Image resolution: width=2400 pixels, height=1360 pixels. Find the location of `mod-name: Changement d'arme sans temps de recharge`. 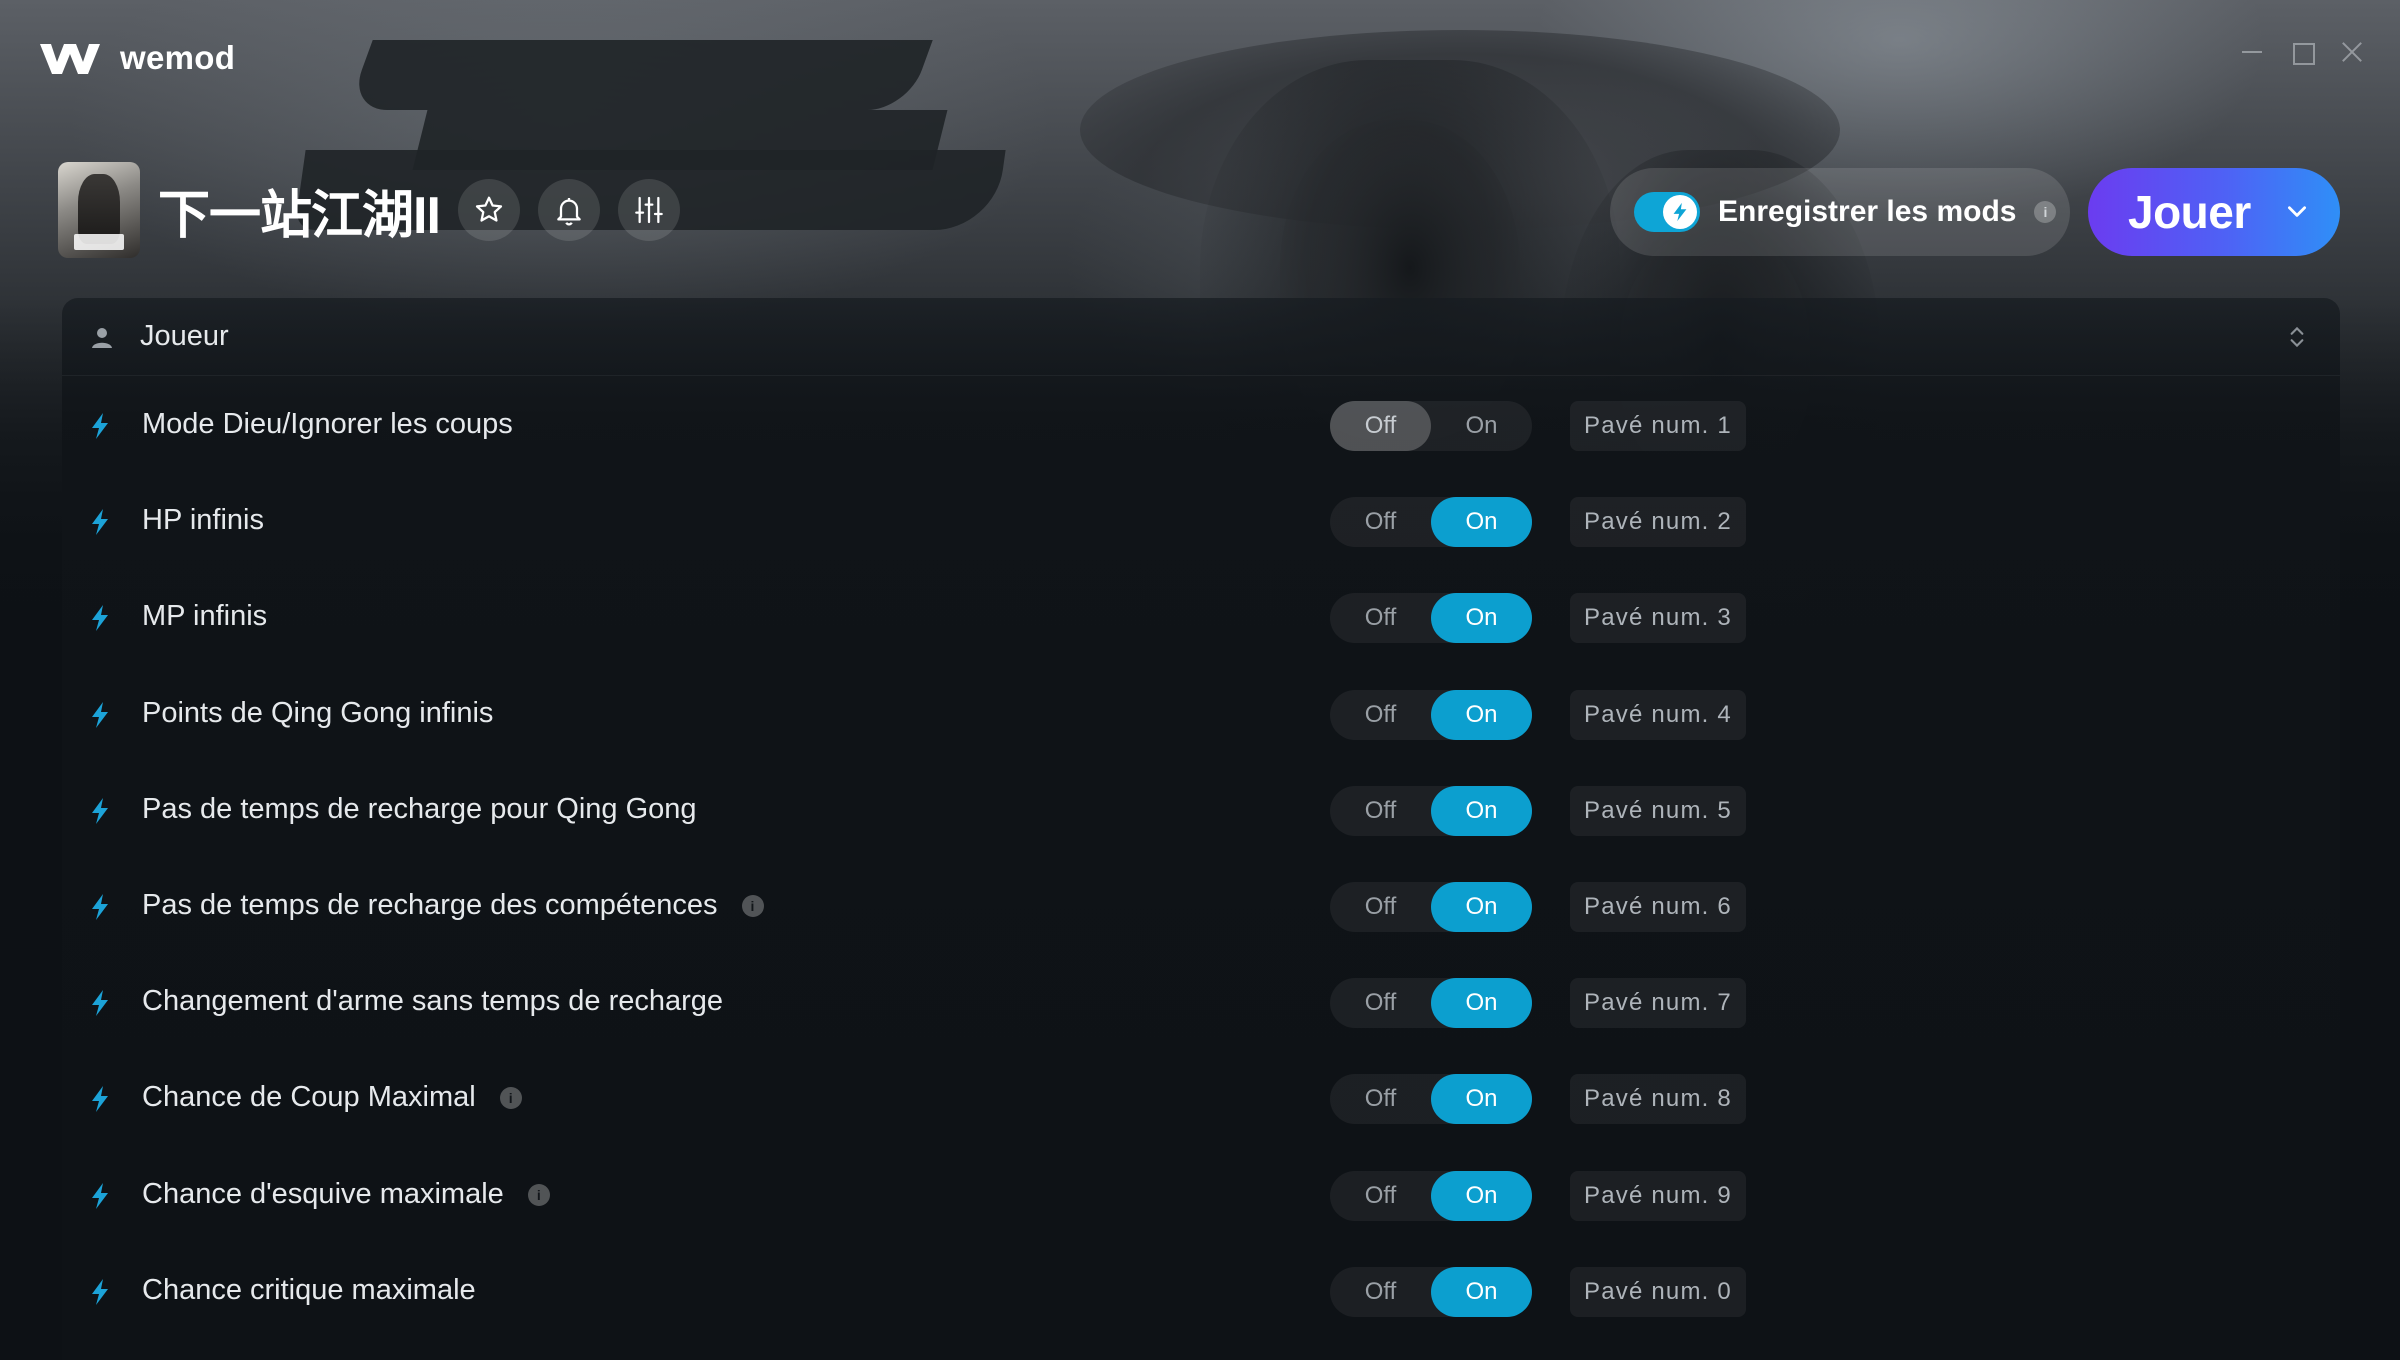

mod-name: Changement d'arme sans temps de recharge is located at coordinates (432, 1001).